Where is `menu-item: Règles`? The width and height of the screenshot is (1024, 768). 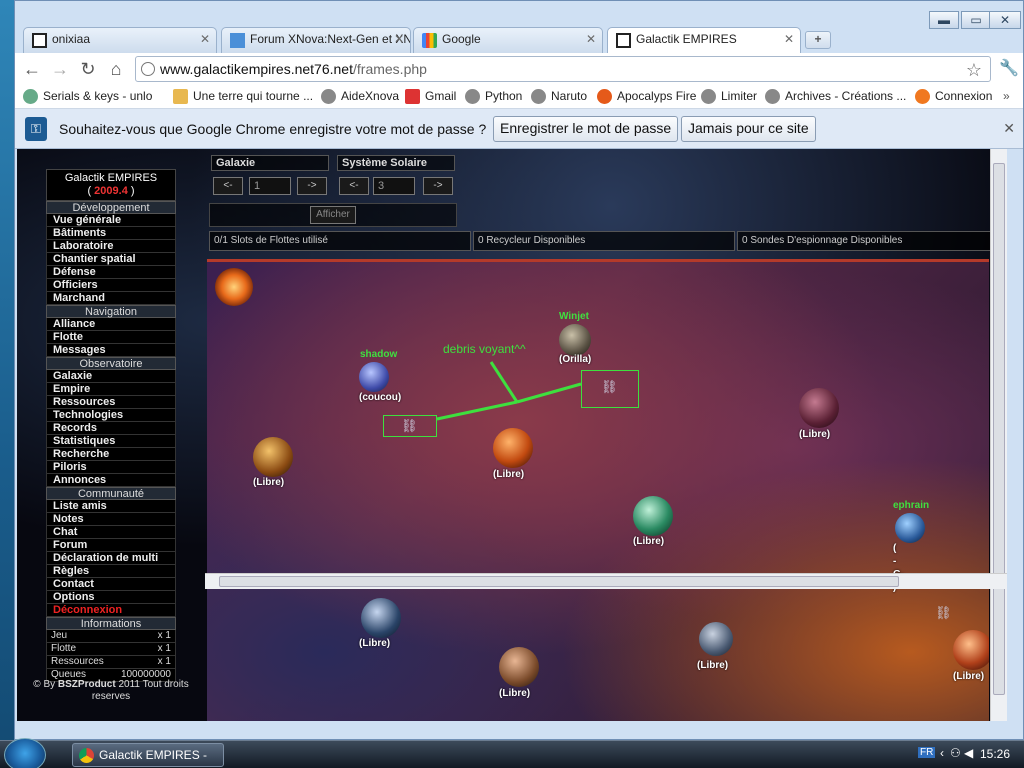 menu-item: Règles is located at coordinates (111, 571).